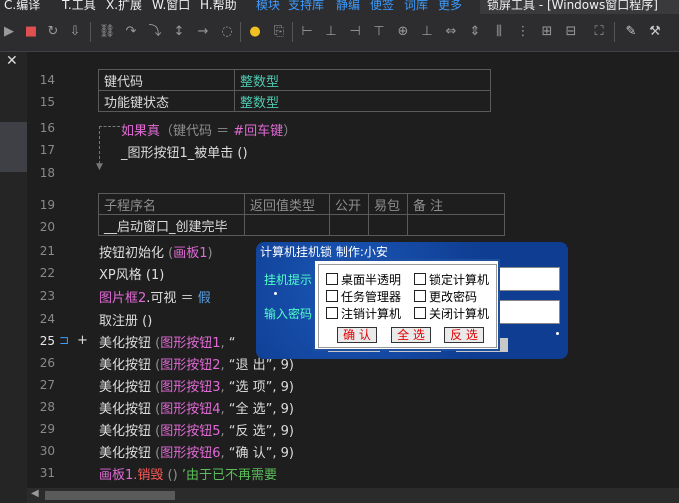 This screenshot has height=503, width=679. Describe the element at coordinates (166, 101) in the screenshot. I see `table-cell: 功能键状态` at that location.